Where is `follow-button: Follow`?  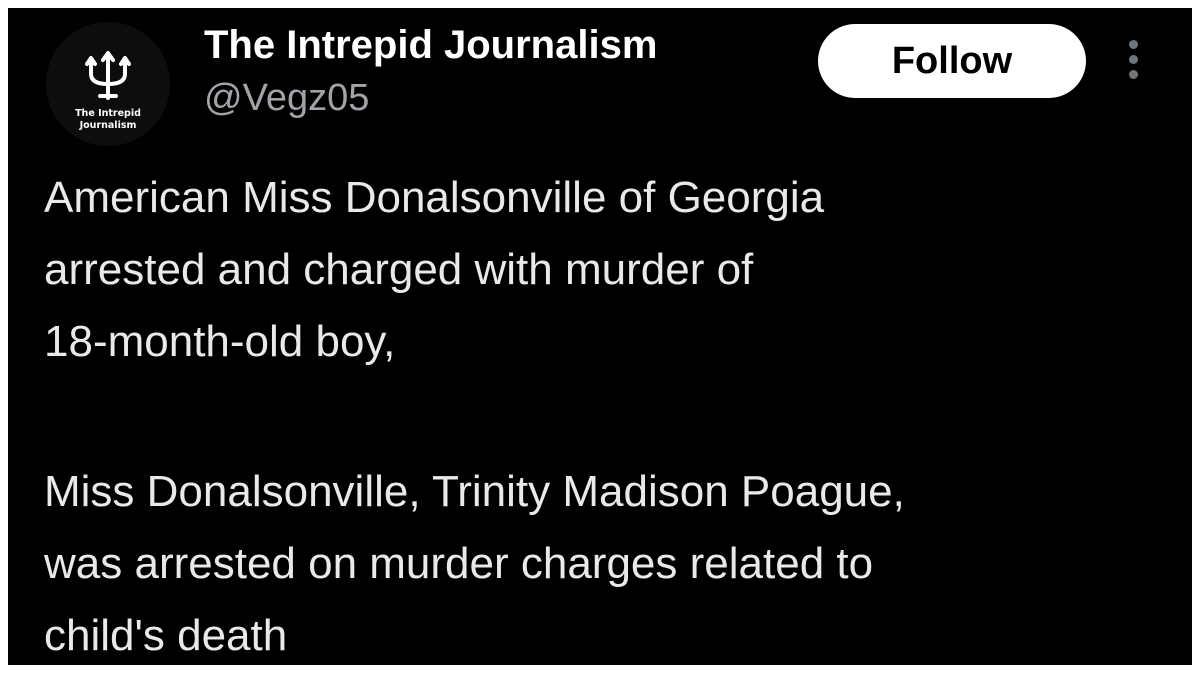 follow-button: Follow is located at coordinates (952, 61).